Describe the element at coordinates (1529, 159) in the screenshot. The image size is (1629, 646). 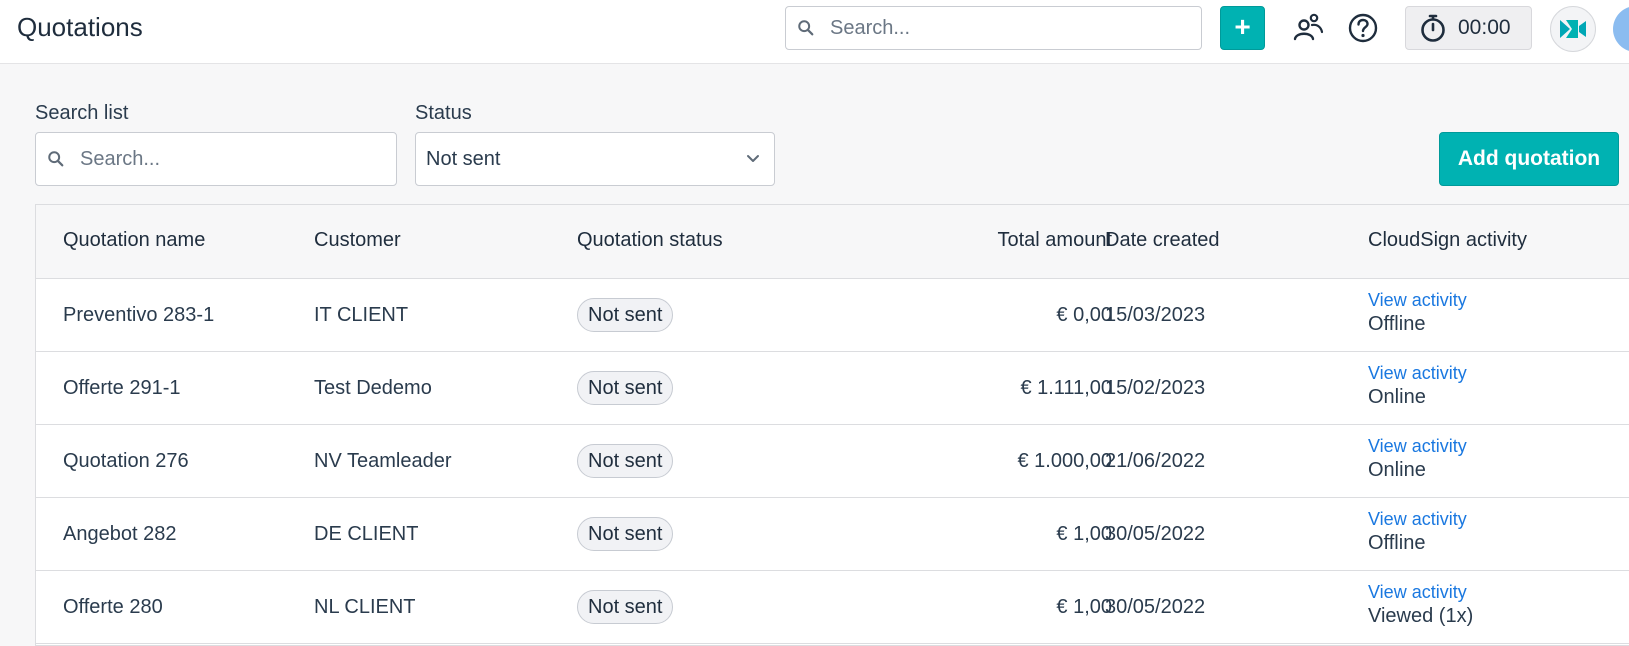
I see `add-quotation-button: Add quotation` at that location.